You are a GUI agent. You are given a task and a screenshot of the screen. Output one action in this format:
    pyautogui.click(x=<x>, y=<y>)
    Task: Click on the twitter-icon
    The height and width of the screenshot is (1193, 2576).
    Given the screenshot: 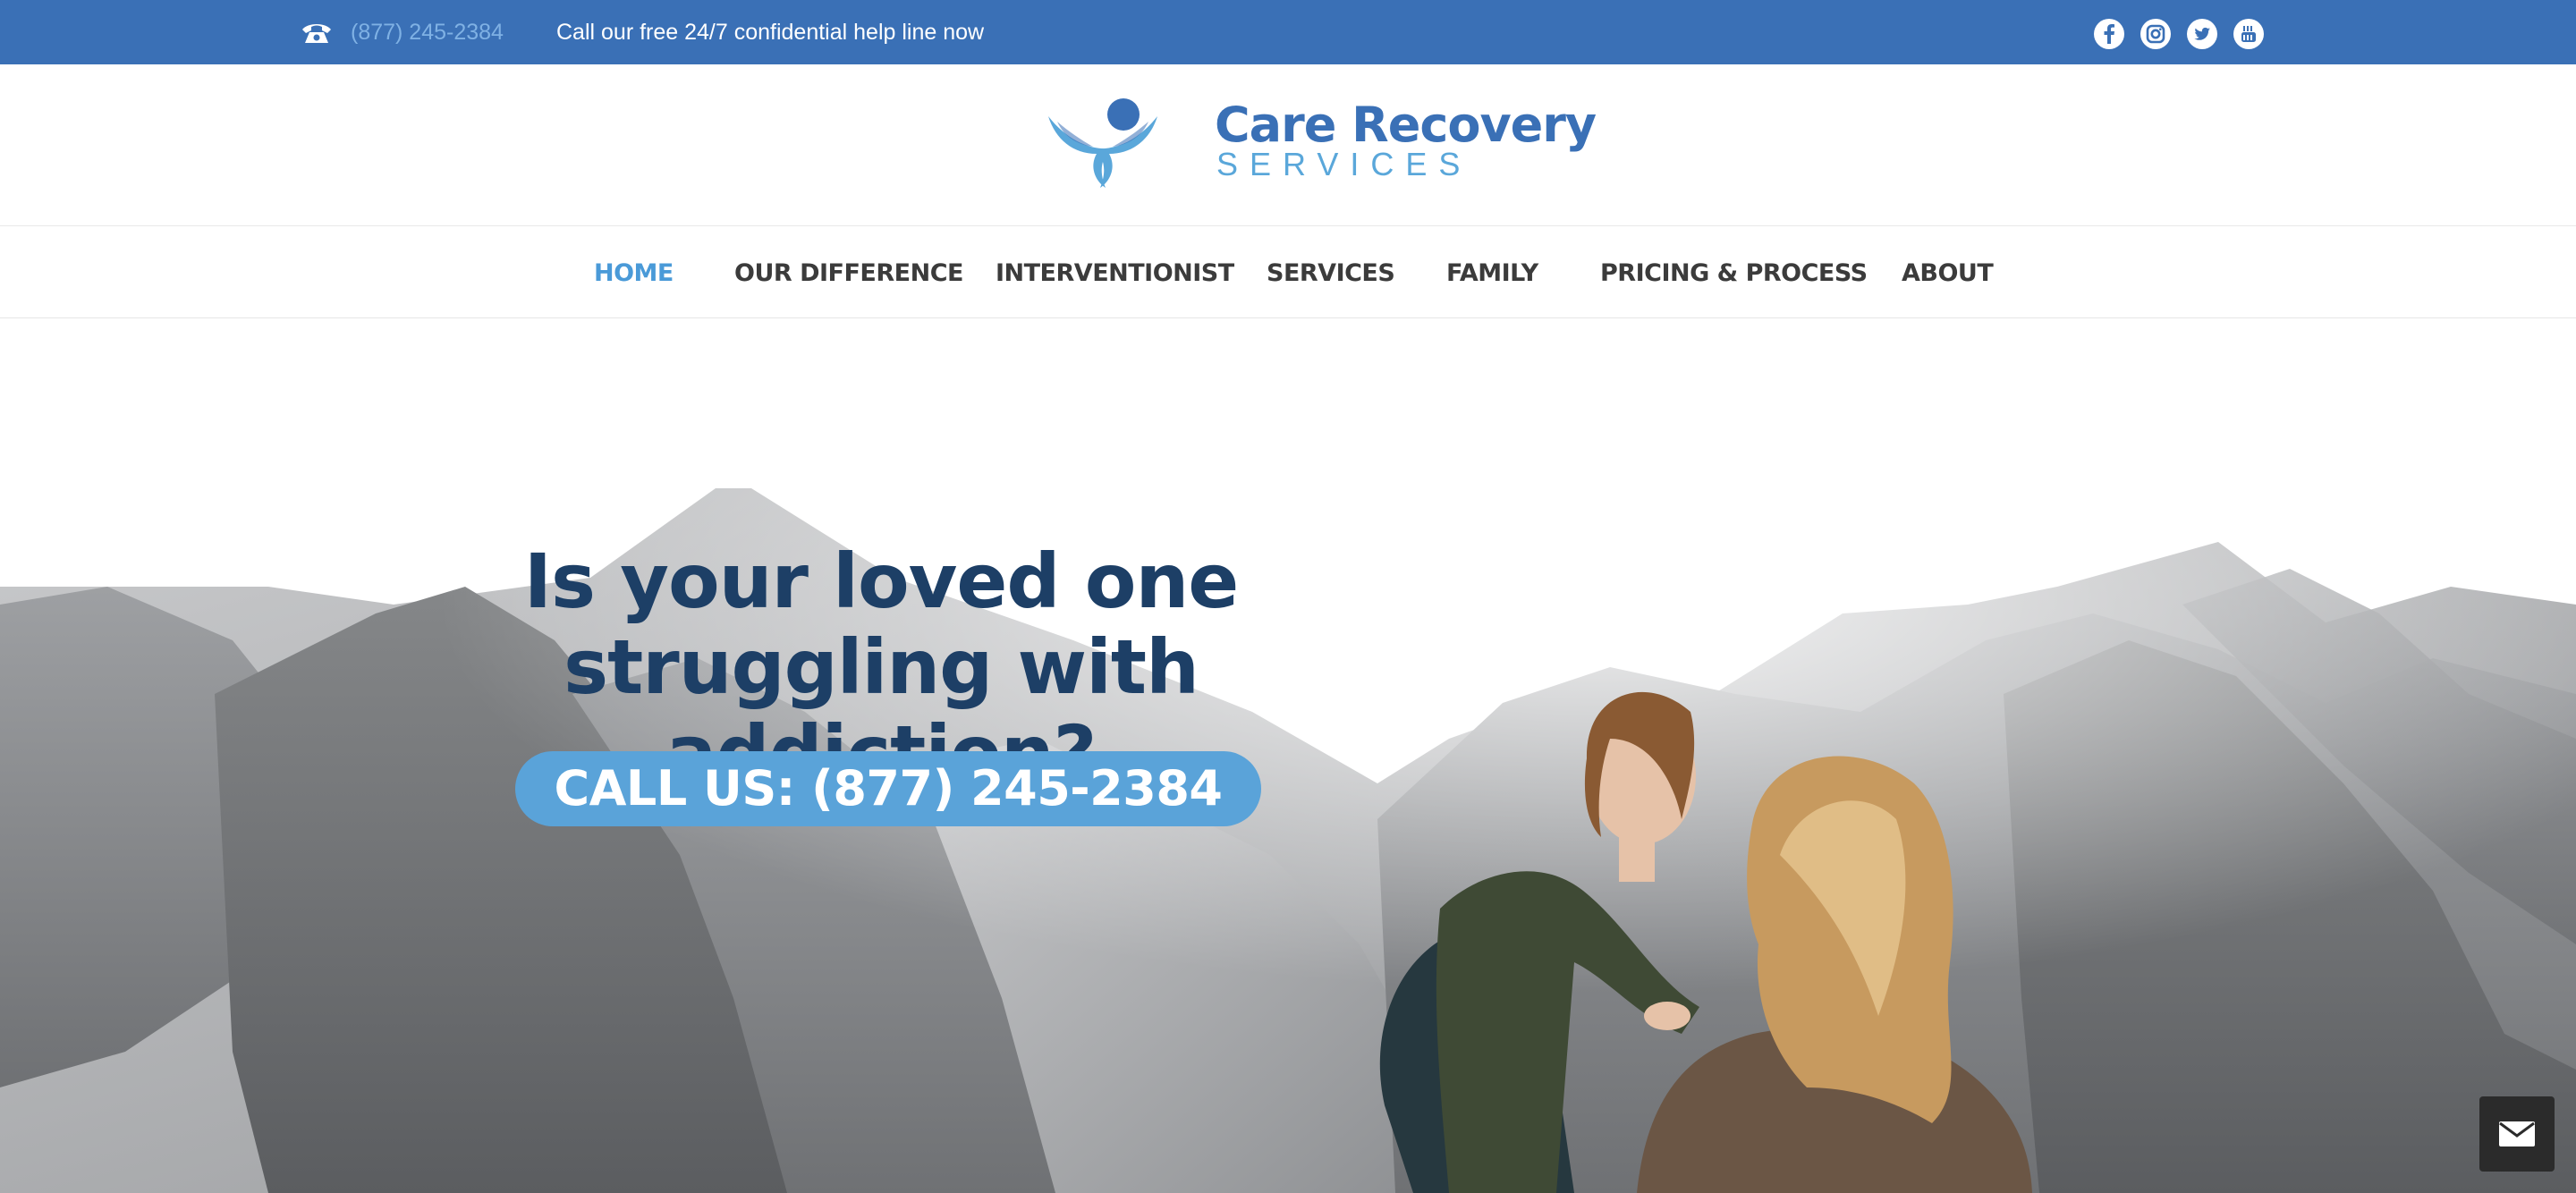 What is the action you would take?
    pyautogui.click(x=2202, y=34)
    